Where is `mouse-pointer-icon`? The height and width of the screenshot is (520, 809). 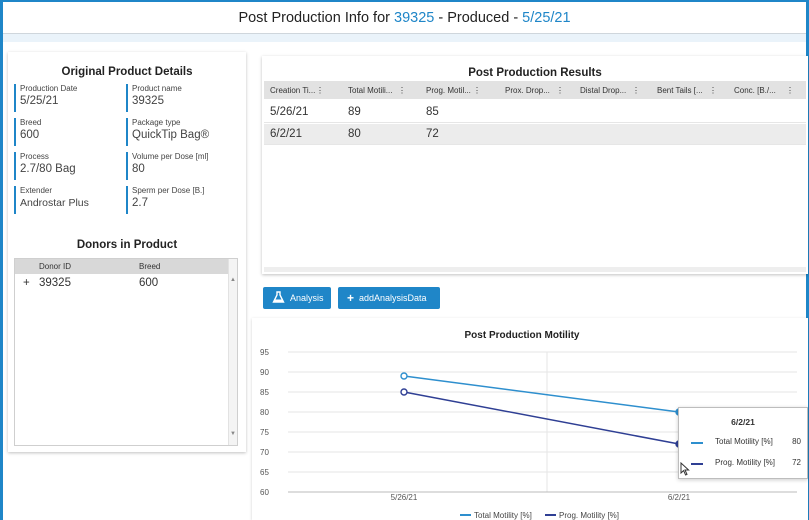 mouse-pointer-icon is located at coordinates (685, 470).